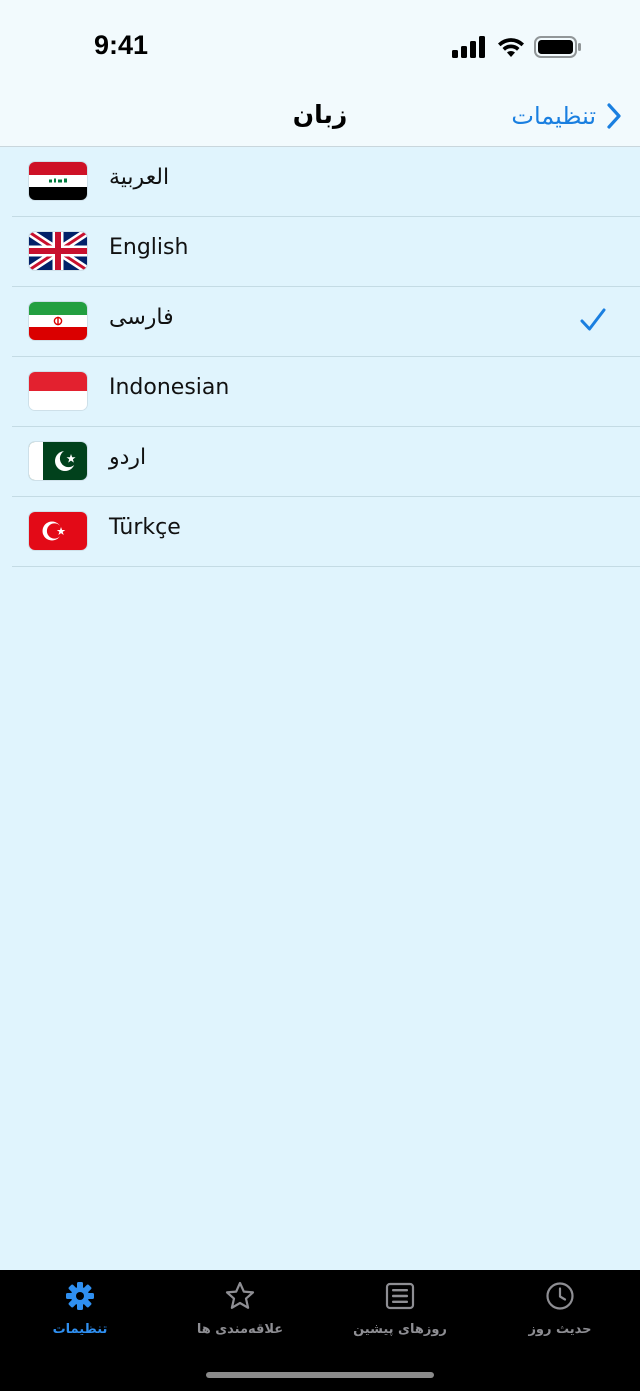 The image size is (640, 1391). Describe the element at coordinates (400, 1329) in the screenshot. I see `tab-label: روزهای پیشین` at that location.